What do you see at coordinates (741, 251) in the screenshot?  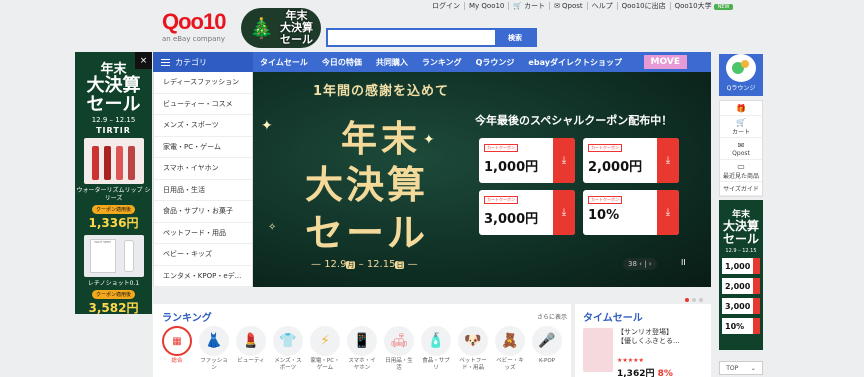 I see `right-ad-dates: 12.9 – 12.15` at bounding box center [741, 251].